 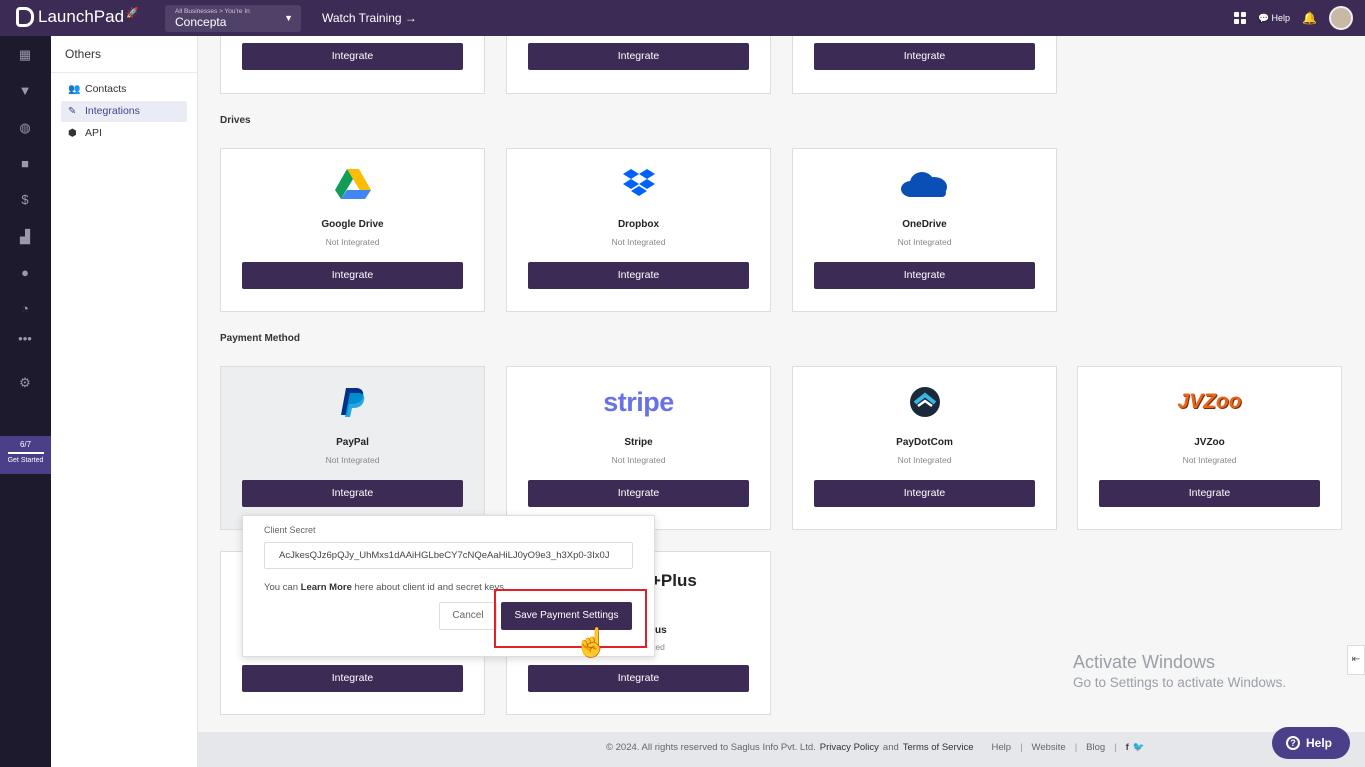 What do you see at coordinates (124, 89) in the screenshot?
I see `subnav-item-contacts: 👥 Contacts` at bounding box center [124, 89].